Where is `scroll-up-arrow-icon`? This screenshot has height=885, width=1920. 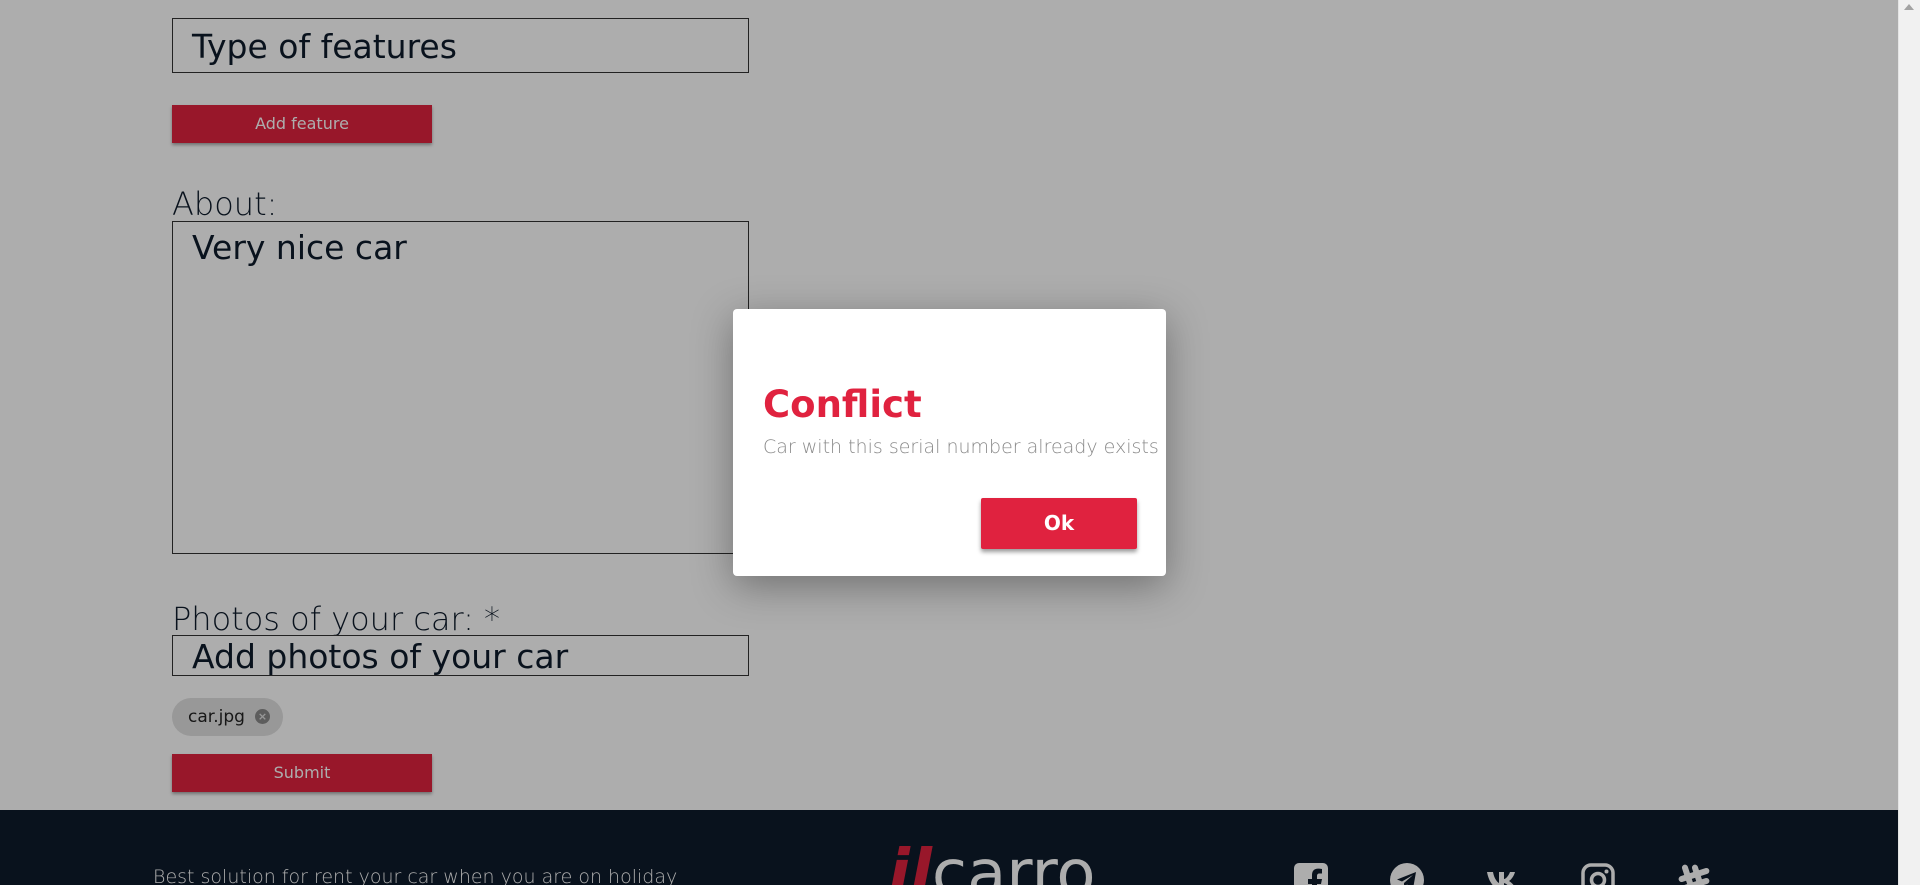
scroll-up-arrow-icon is located at coordinates (1909, 7).